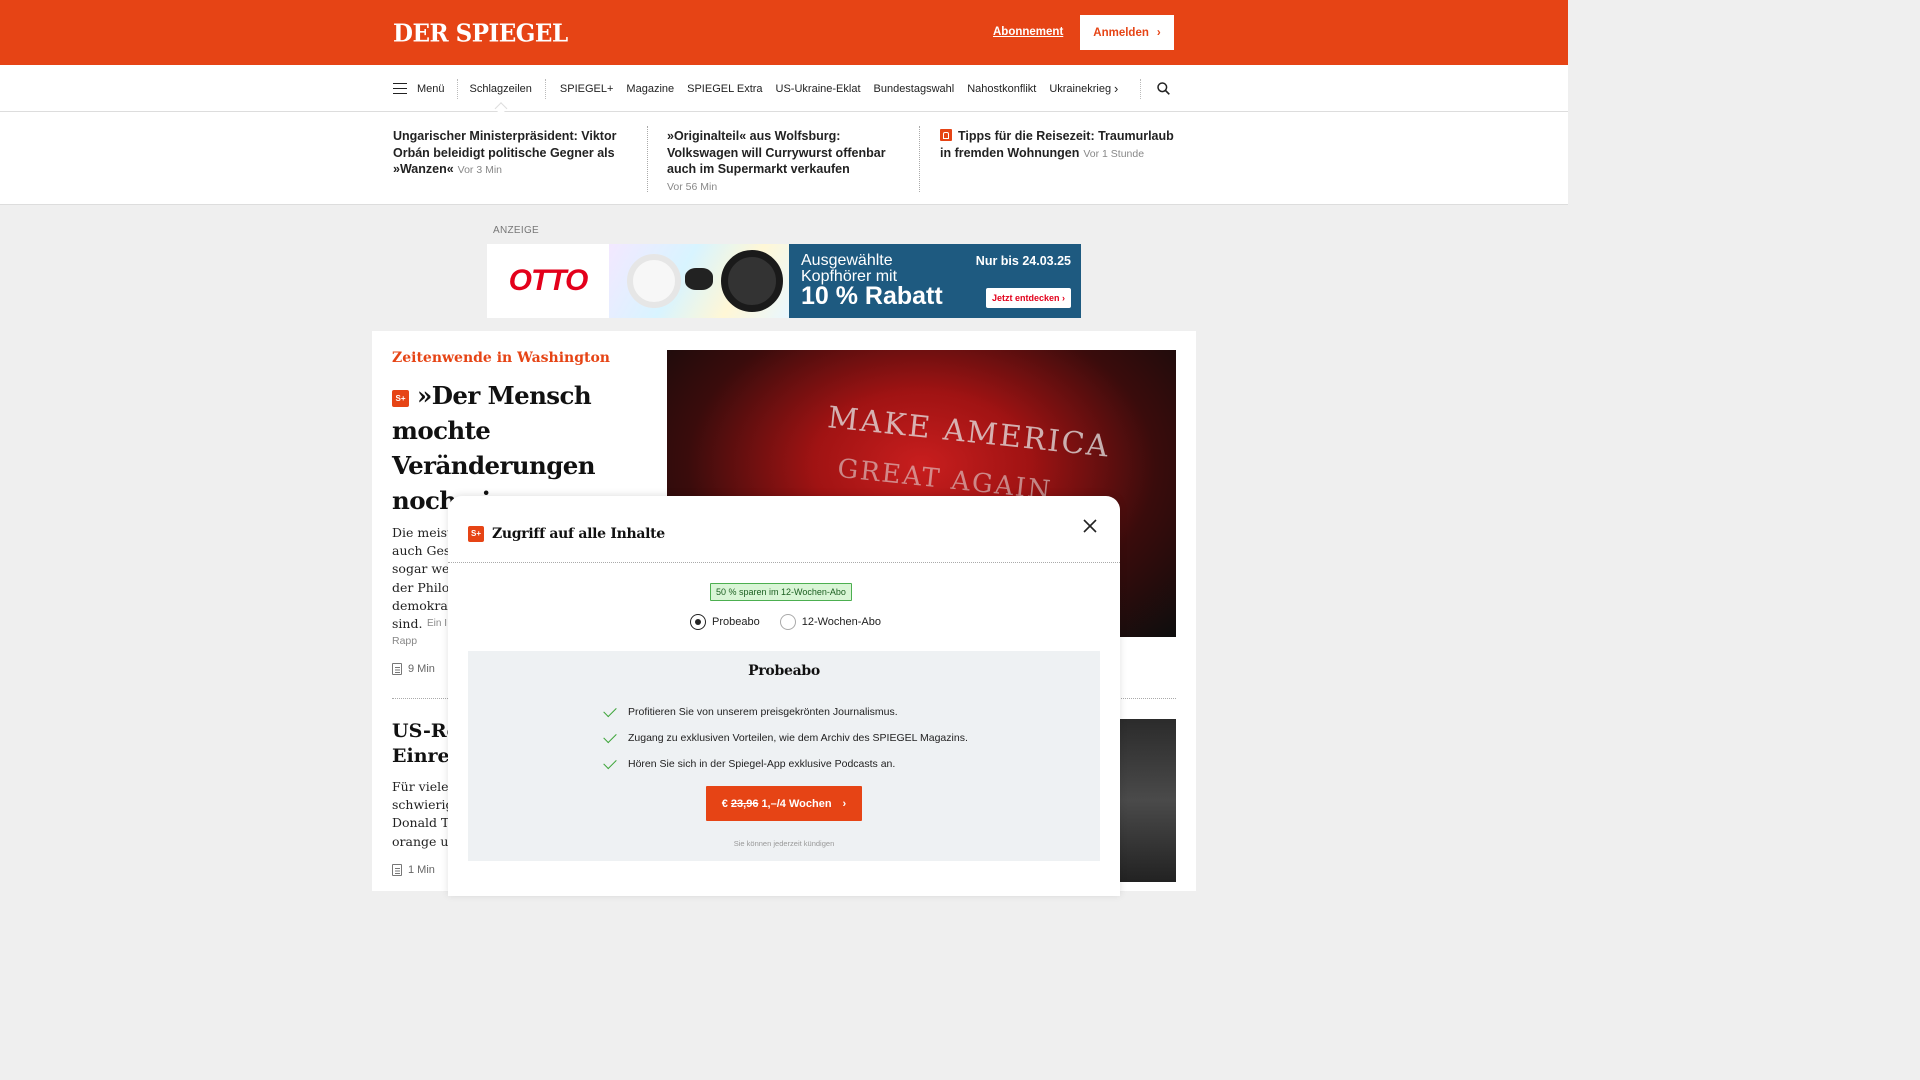 Image resolution: width=1920 pixels, height=1080 pixels. Describe the element at coordinates (480, 170) in the screenshot. I see `headline-time: Vor 3 Min` at that location.